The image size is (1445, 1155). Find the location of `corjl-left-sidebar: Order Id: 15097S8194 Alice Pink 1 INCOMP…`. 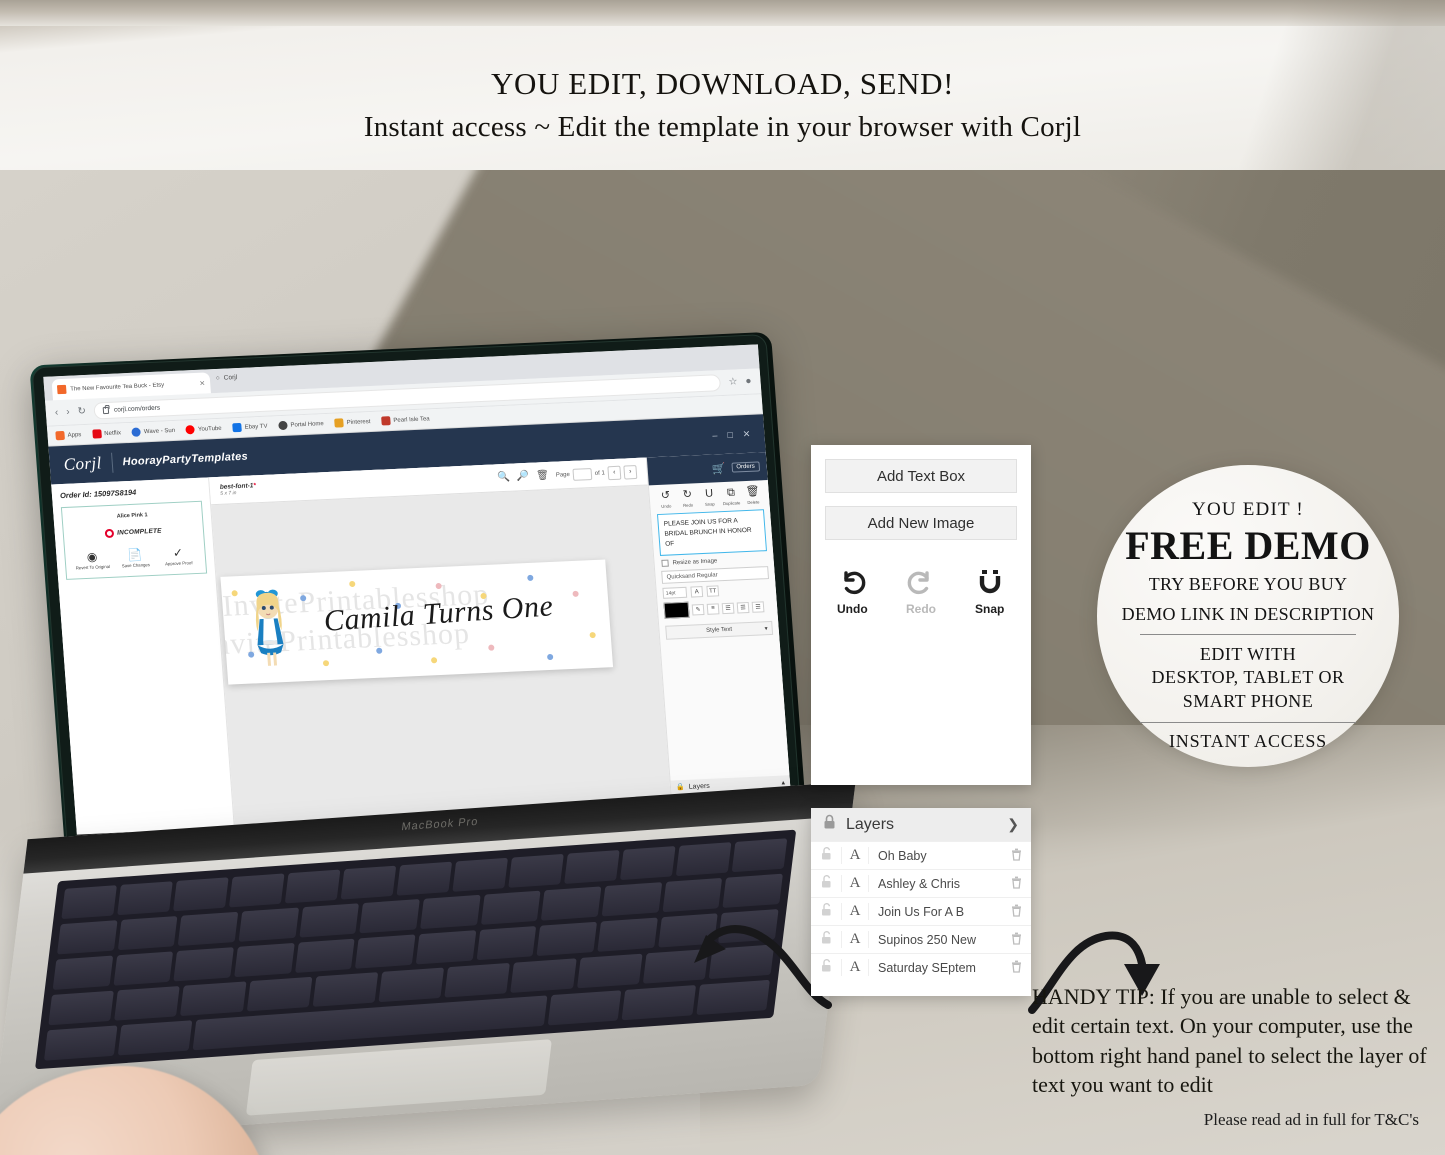

corjl-left-sidebar: Order Id: 15097S8194 Alice Pink 1 INCOMP… is located at coordinates (144, 670).